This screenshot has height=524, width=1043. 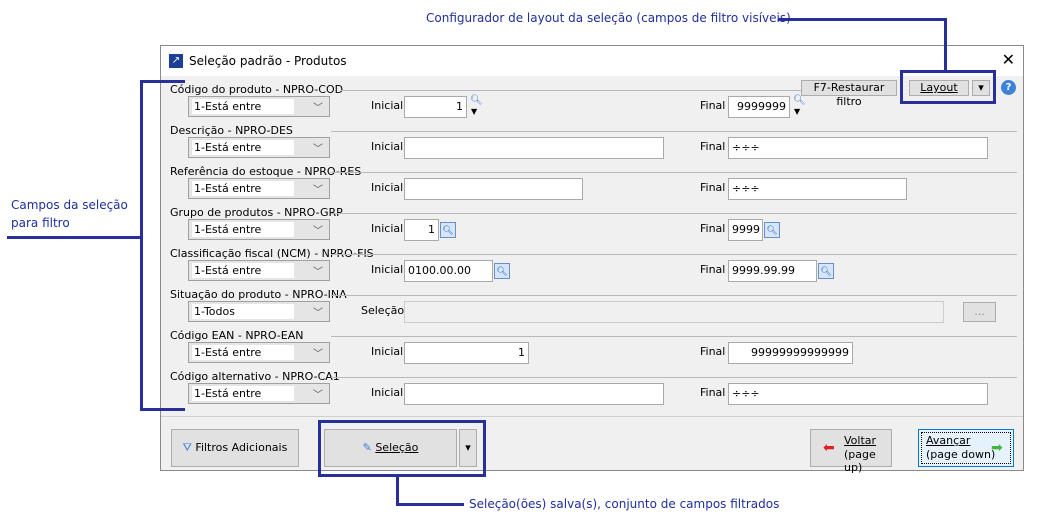 I want to click on final-input: 9999999, so click(x=759, y=107).